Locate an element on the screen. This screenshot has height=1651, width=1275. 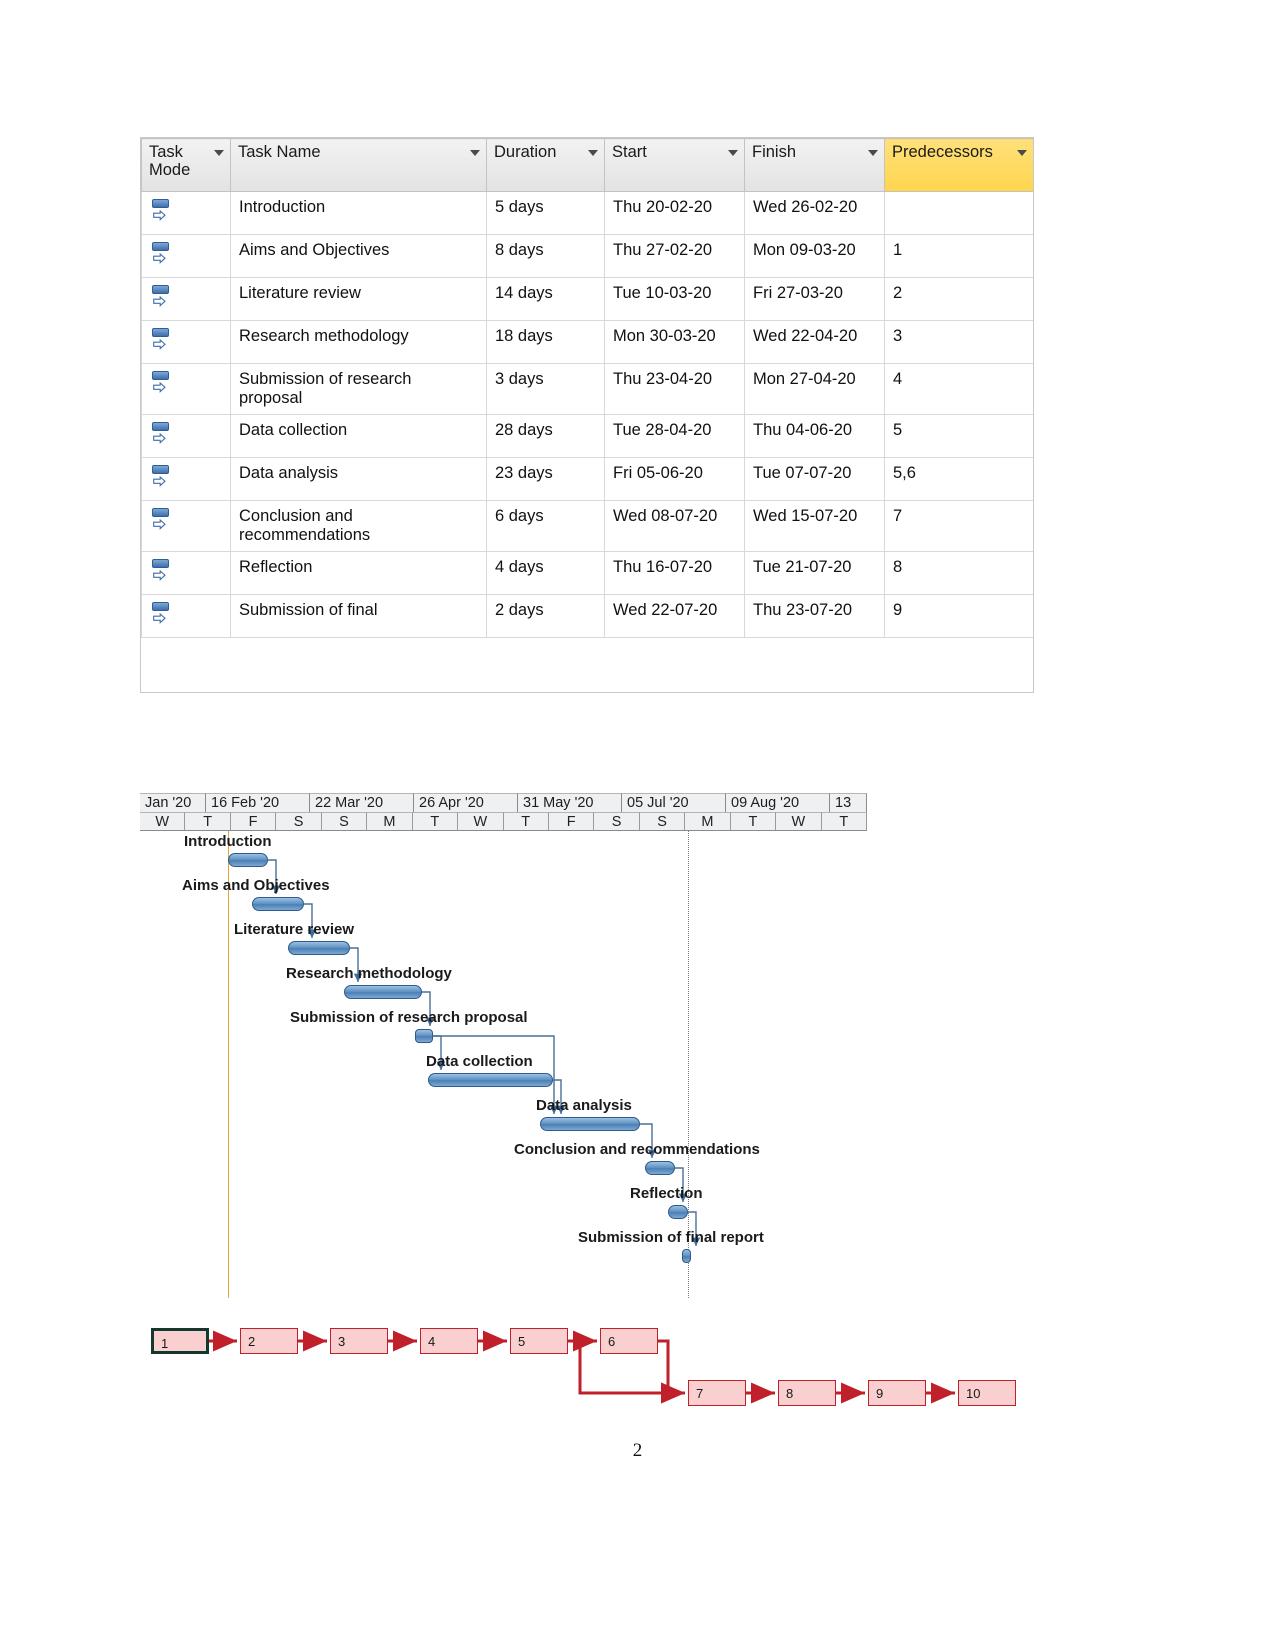
cell-task-name: Reflection is located at coordinates (358, 573).